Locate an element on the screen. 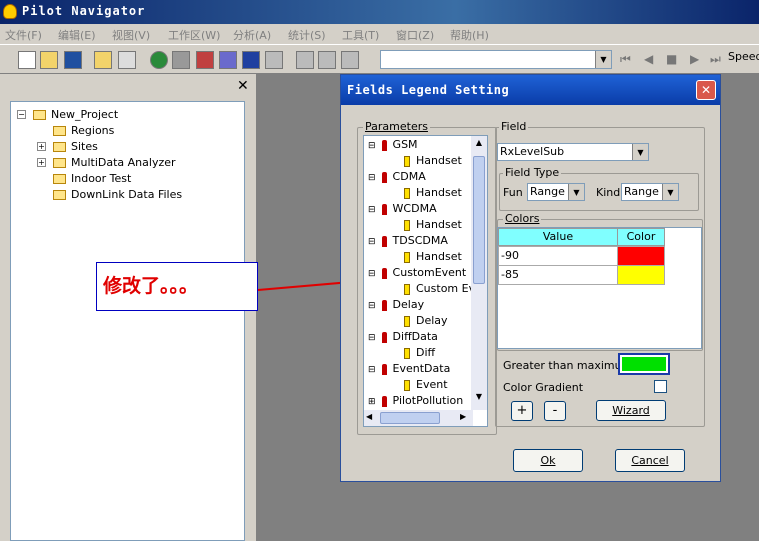 The height and width of the screenshot is (541, 759). scroll-down-icon: ▼ is located at coordinates (479, 399).